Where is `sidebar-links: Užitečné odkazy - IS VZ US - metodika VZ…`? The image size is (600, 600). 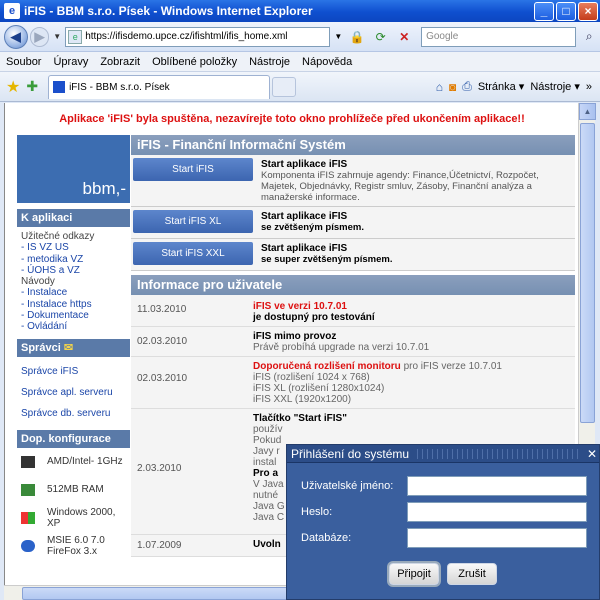 sidebar-links: Užitečné odkazy - IS VZ US - metodika VZ… is located at coordinates (73, 280).